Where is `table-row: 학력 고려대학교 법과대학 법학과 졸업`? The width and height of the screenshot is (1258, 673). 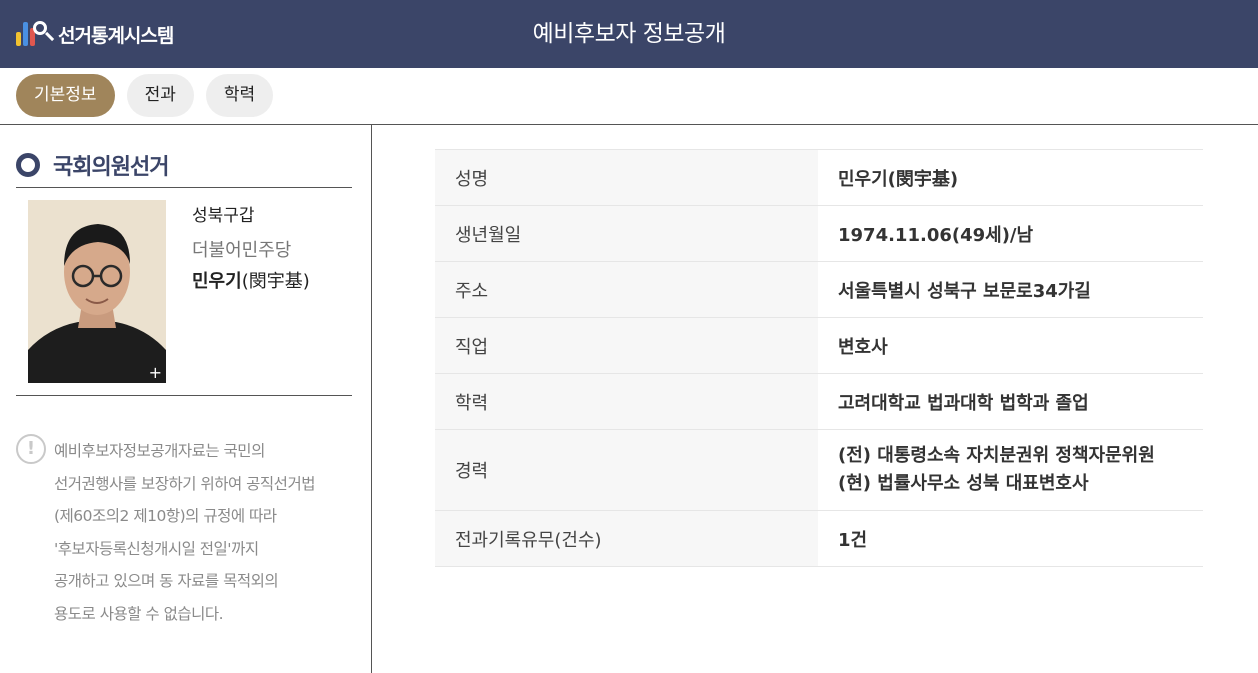 table-row: 학력 고려대학교 법과대학 법학과 졸업 is located at coordinates (819, 401).